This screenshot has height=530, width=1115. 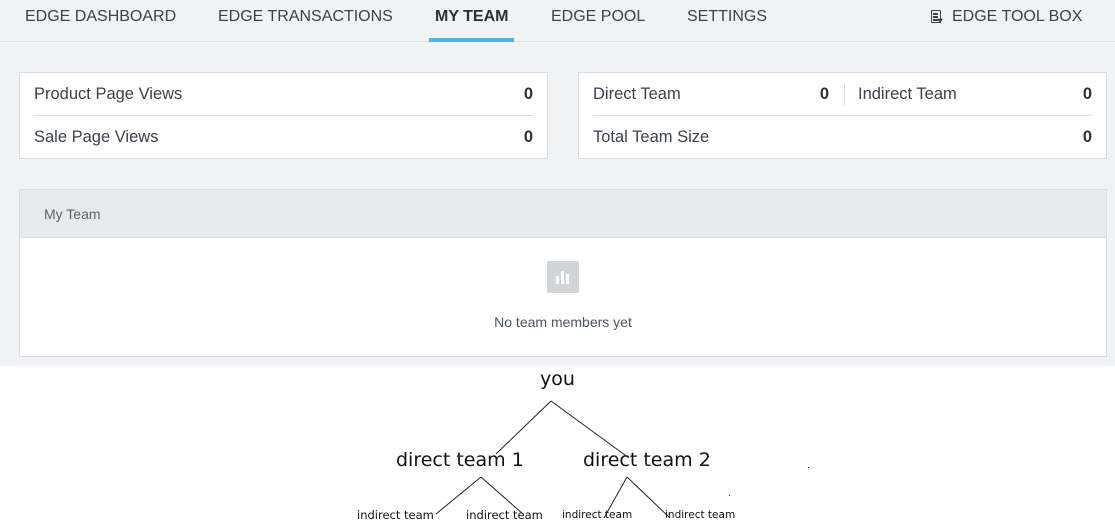 What do you see at coordinates (283, 94) in the screenshot?
I see `product-page-views-row: Product Page Views 0` at bounding box center [283, 94].